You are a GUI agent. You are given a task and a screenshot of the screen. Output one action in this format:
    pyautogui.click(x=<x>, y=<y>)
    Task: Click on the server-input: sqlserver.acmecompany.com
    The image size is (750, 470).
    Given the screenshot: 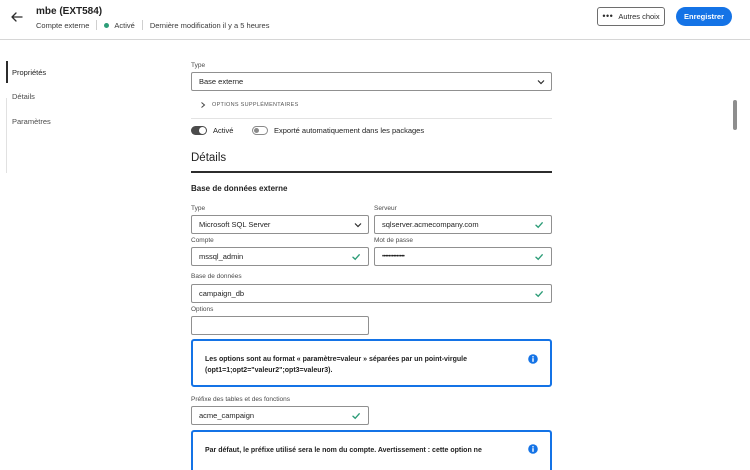 What is the action you would take?
    pyautogui.click(x=463, y=224)
    